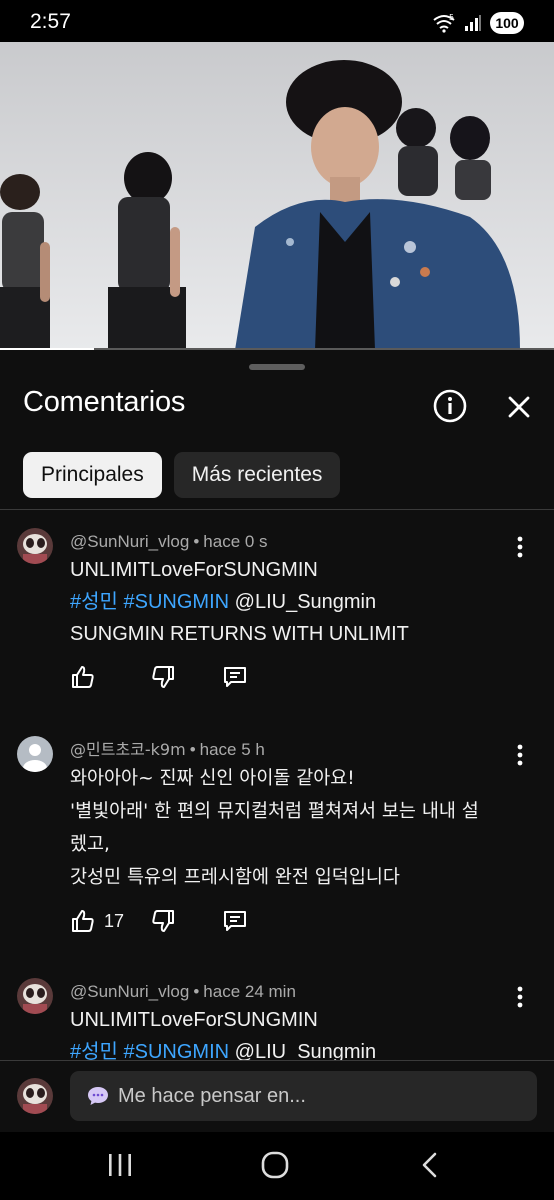  What do you see at coordinates (430, 1165) in the screenshot?
I see `back-icon` at bounding box center [430, 1165].